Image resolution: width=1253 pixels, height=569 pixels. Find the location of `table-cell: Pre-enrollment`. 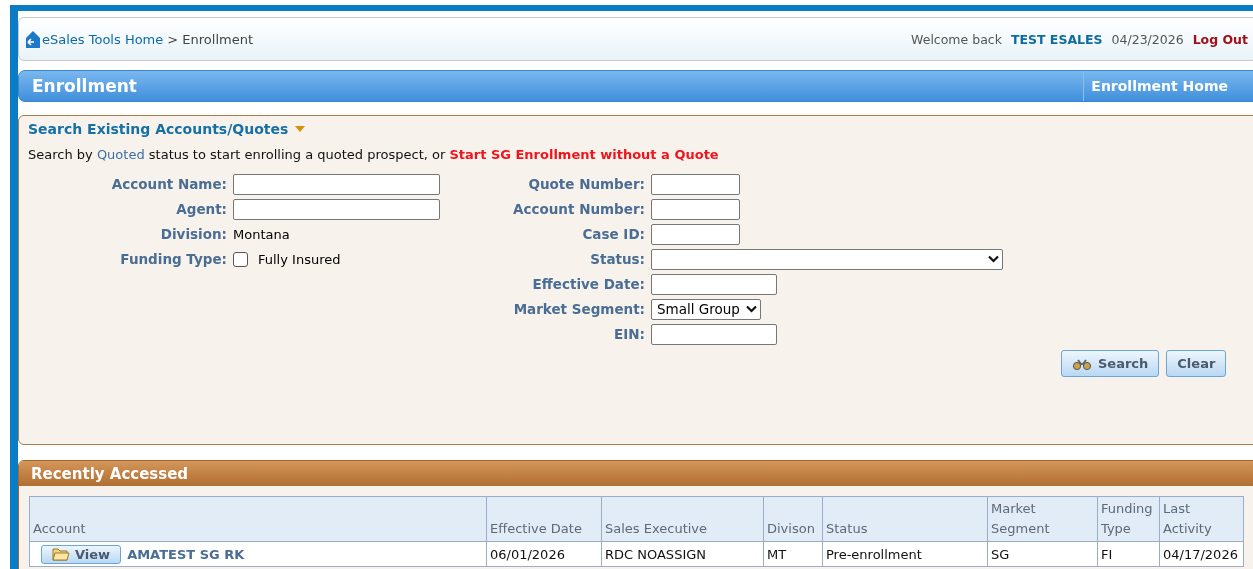

table-cell: Pre-enrollment is located at coordinates (905, 554).